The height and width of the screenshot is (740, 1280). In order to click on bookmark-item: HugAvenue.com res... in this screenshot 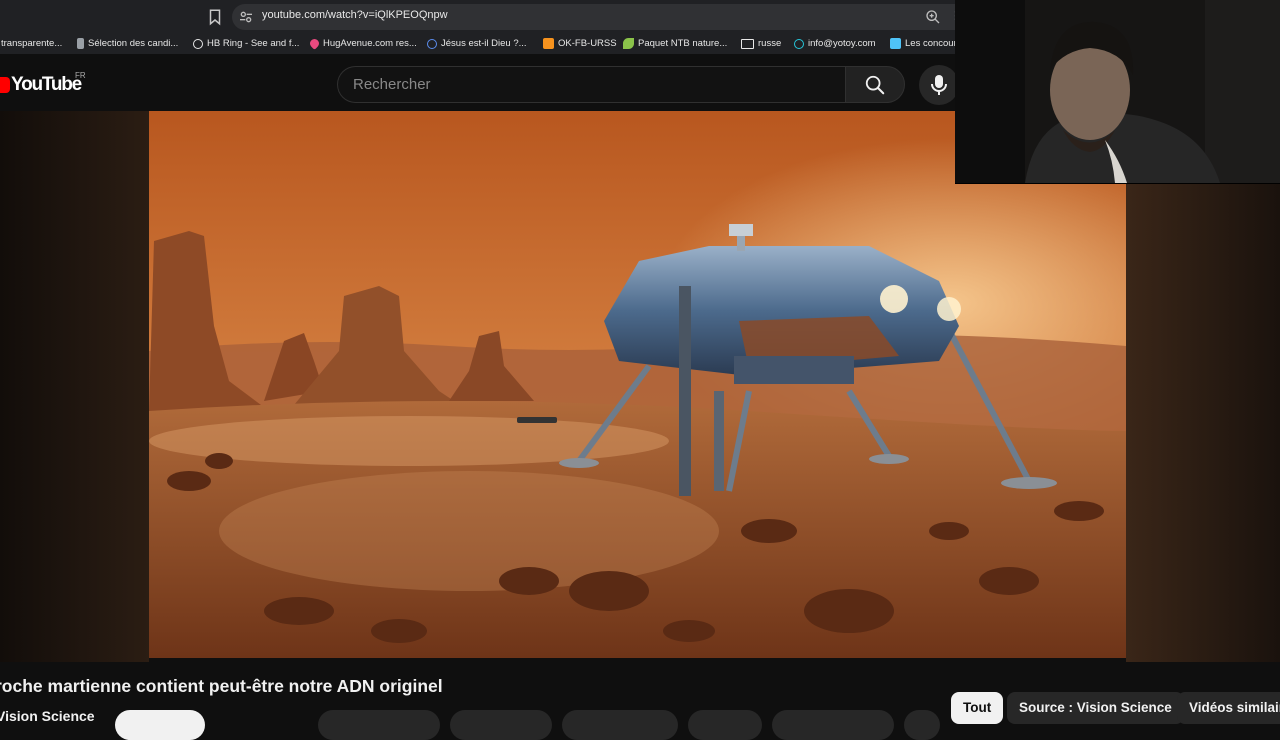, I will do `click(362, 43)`.